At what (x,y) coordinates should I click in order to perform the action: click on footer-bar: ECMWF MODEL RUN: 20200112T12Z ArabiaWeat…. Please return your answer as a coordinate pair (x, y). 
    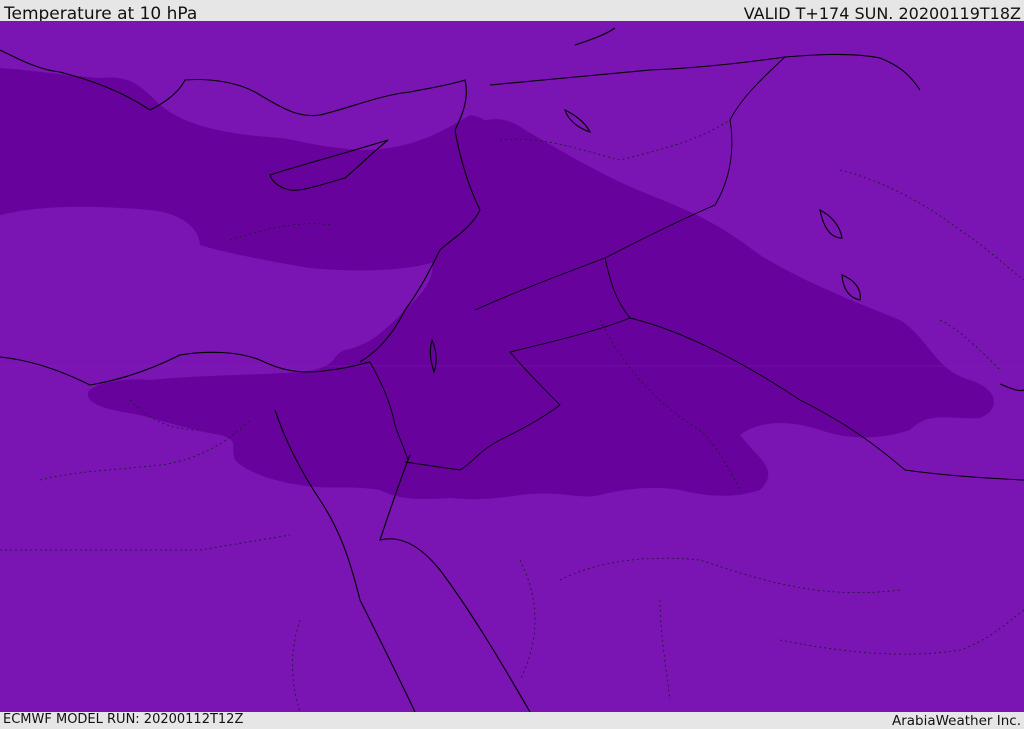
    Looking at the image, I should click on (512, 720).